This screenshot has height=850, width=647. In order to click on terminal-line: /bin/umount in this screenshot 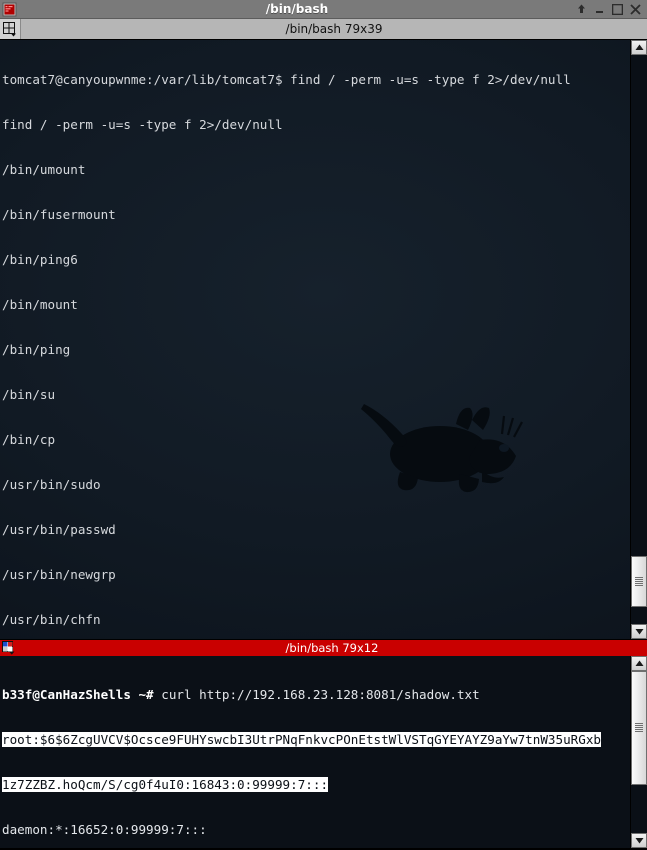, I will do `click(44, 169)`.